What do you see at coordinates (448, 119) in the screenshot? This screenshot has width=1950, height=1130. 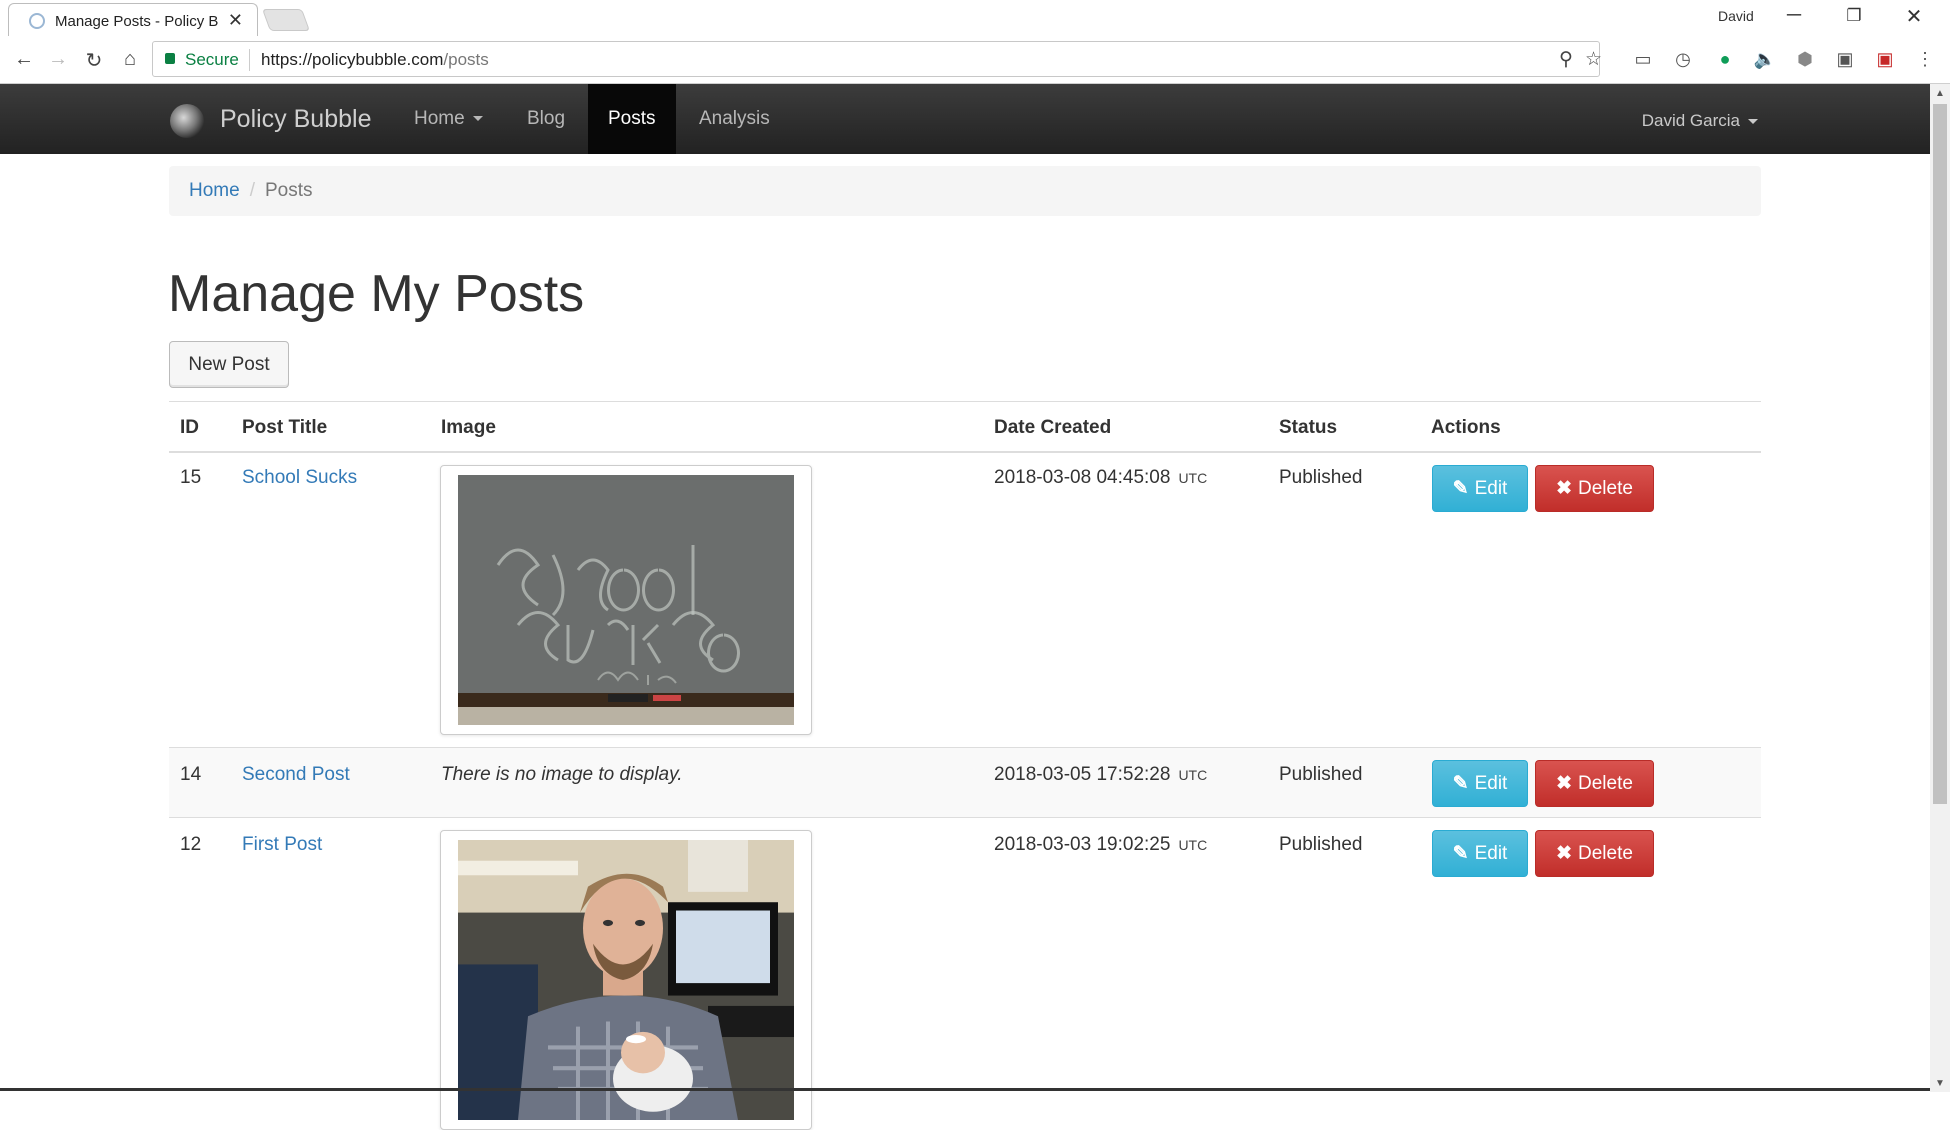 I see `nav-home: Home` at bounding box center [448, 119].